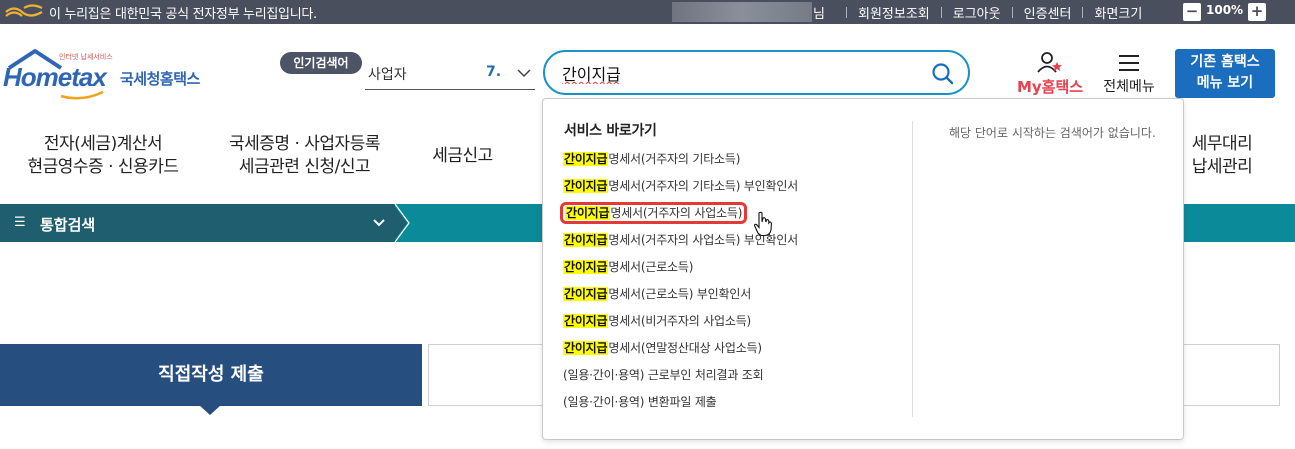 This screenshot has height=449, width=1295. Describe the element at coordinates (1225, 62) in the screenshot. I see `old-btn-line1: 기존 홈택스` at that location.